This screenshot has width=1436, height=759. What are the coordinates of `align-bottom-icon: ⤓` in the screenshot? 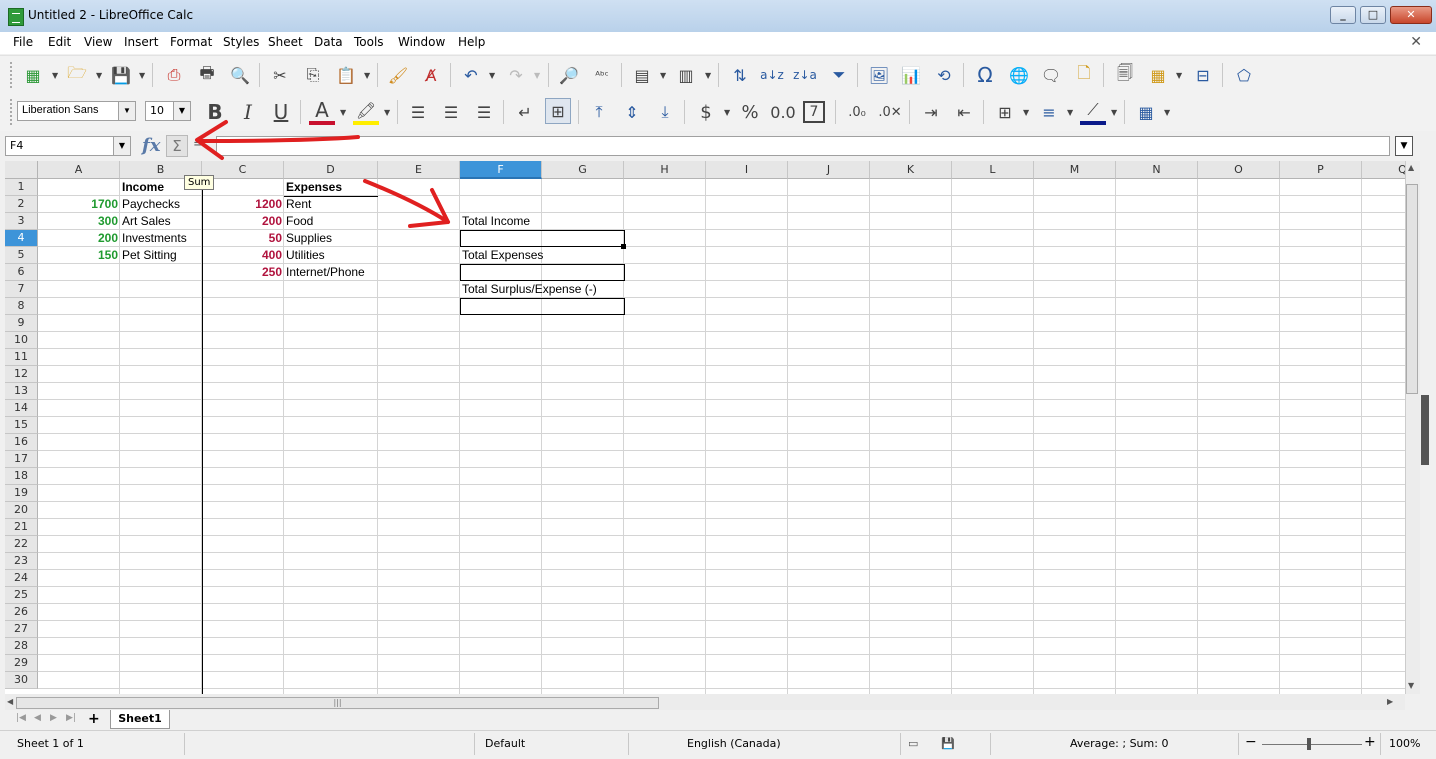 It's located at (665, 112).